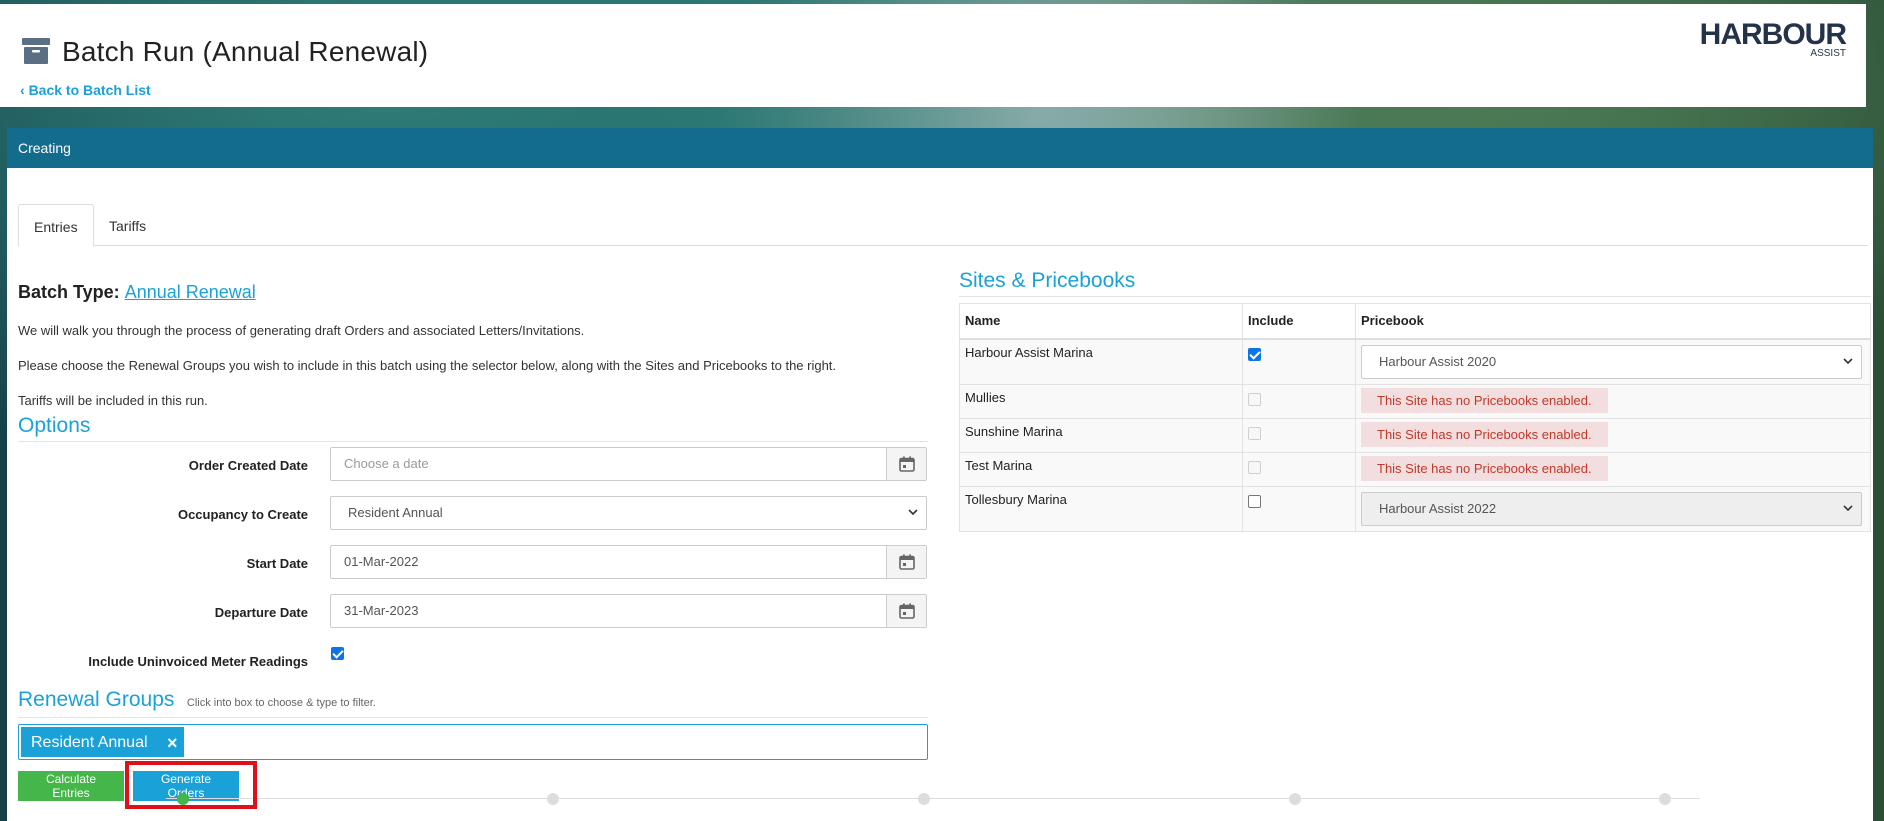  Describe the element at coordinates (628, 464) in the screenshot. I see `order-created-date-input: Choose a date` at that location.